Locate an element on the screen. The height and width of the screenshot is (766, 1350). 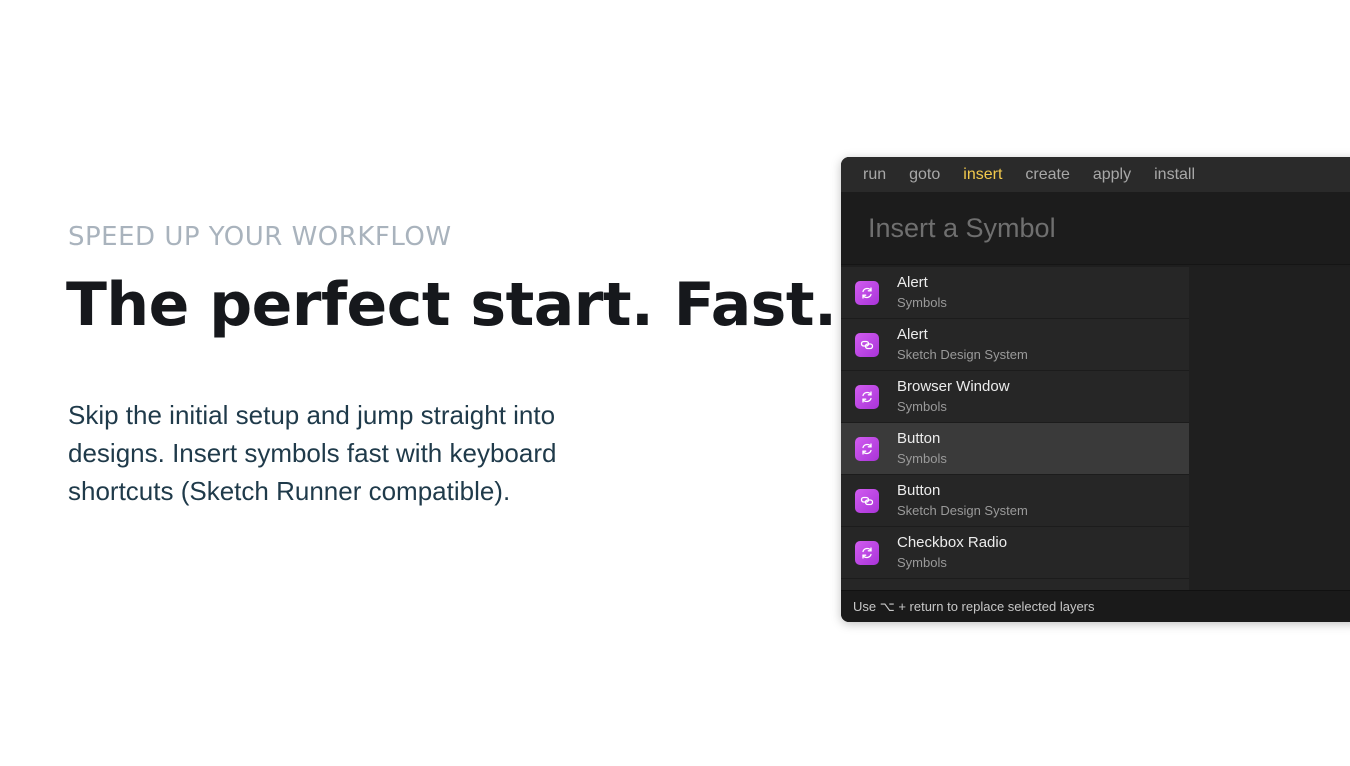
list-item-text: Alert Sketch Design System is located at coordinates (962, 345).